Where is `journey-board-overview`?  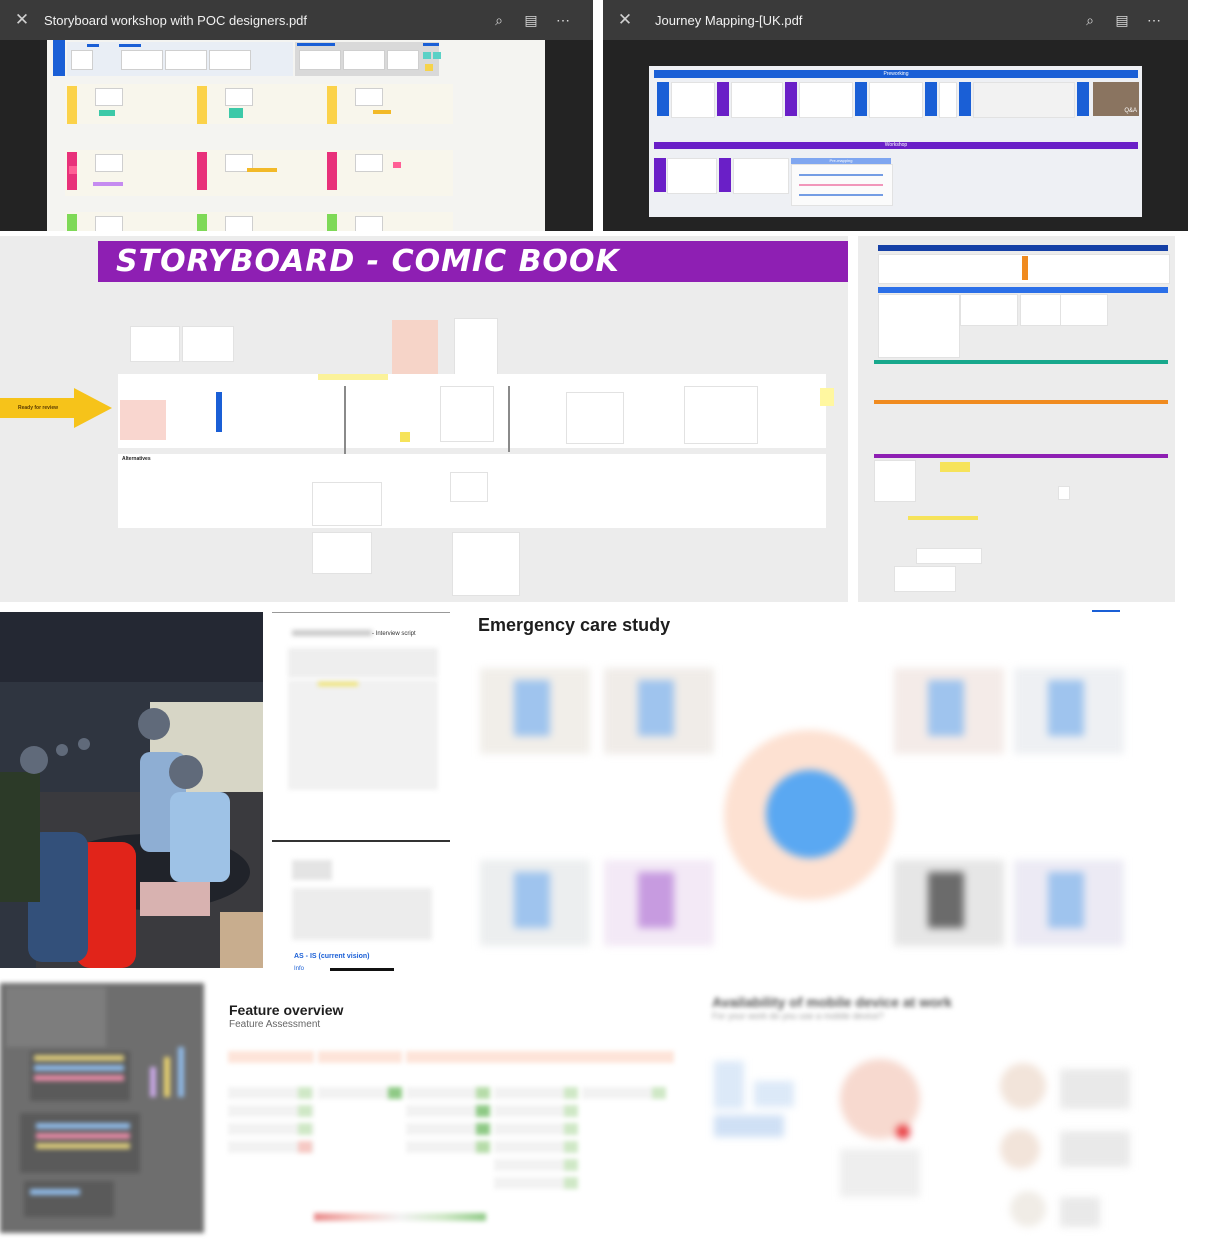
journey-board-overview is located at coordinates (1016, 419).